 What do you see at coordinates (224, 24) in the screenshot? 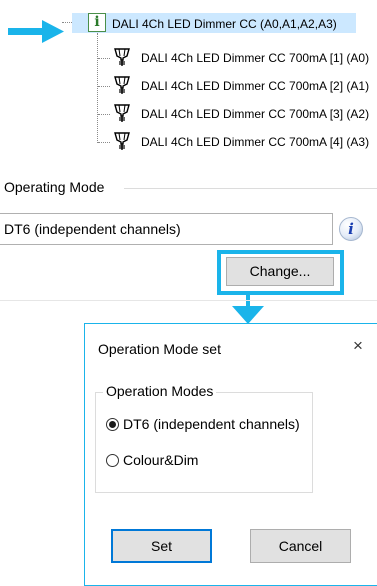
I see `tree-root-label: DALI 4Ch LED Dimmer CC (A0,A1,A2,A3)` at bounding box center [224, 24].